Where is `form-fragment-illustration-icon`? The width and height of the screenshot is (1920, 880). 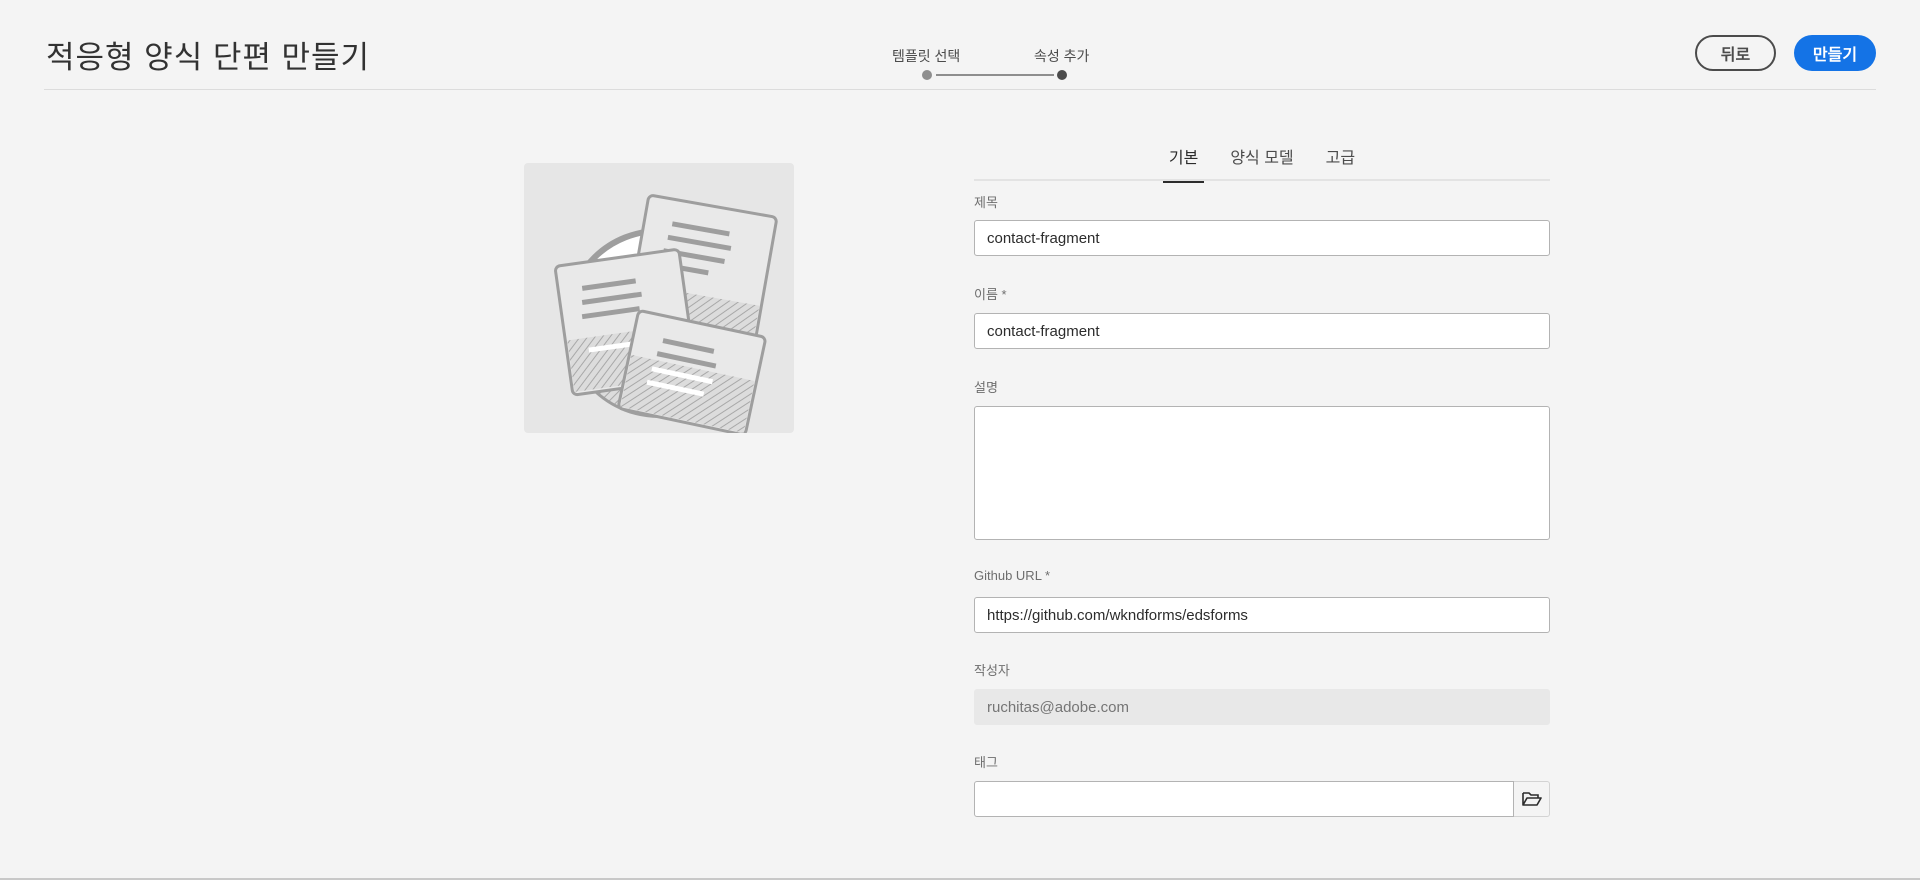 form-fragment-illustration-icon is located at coordinates (666, 313).